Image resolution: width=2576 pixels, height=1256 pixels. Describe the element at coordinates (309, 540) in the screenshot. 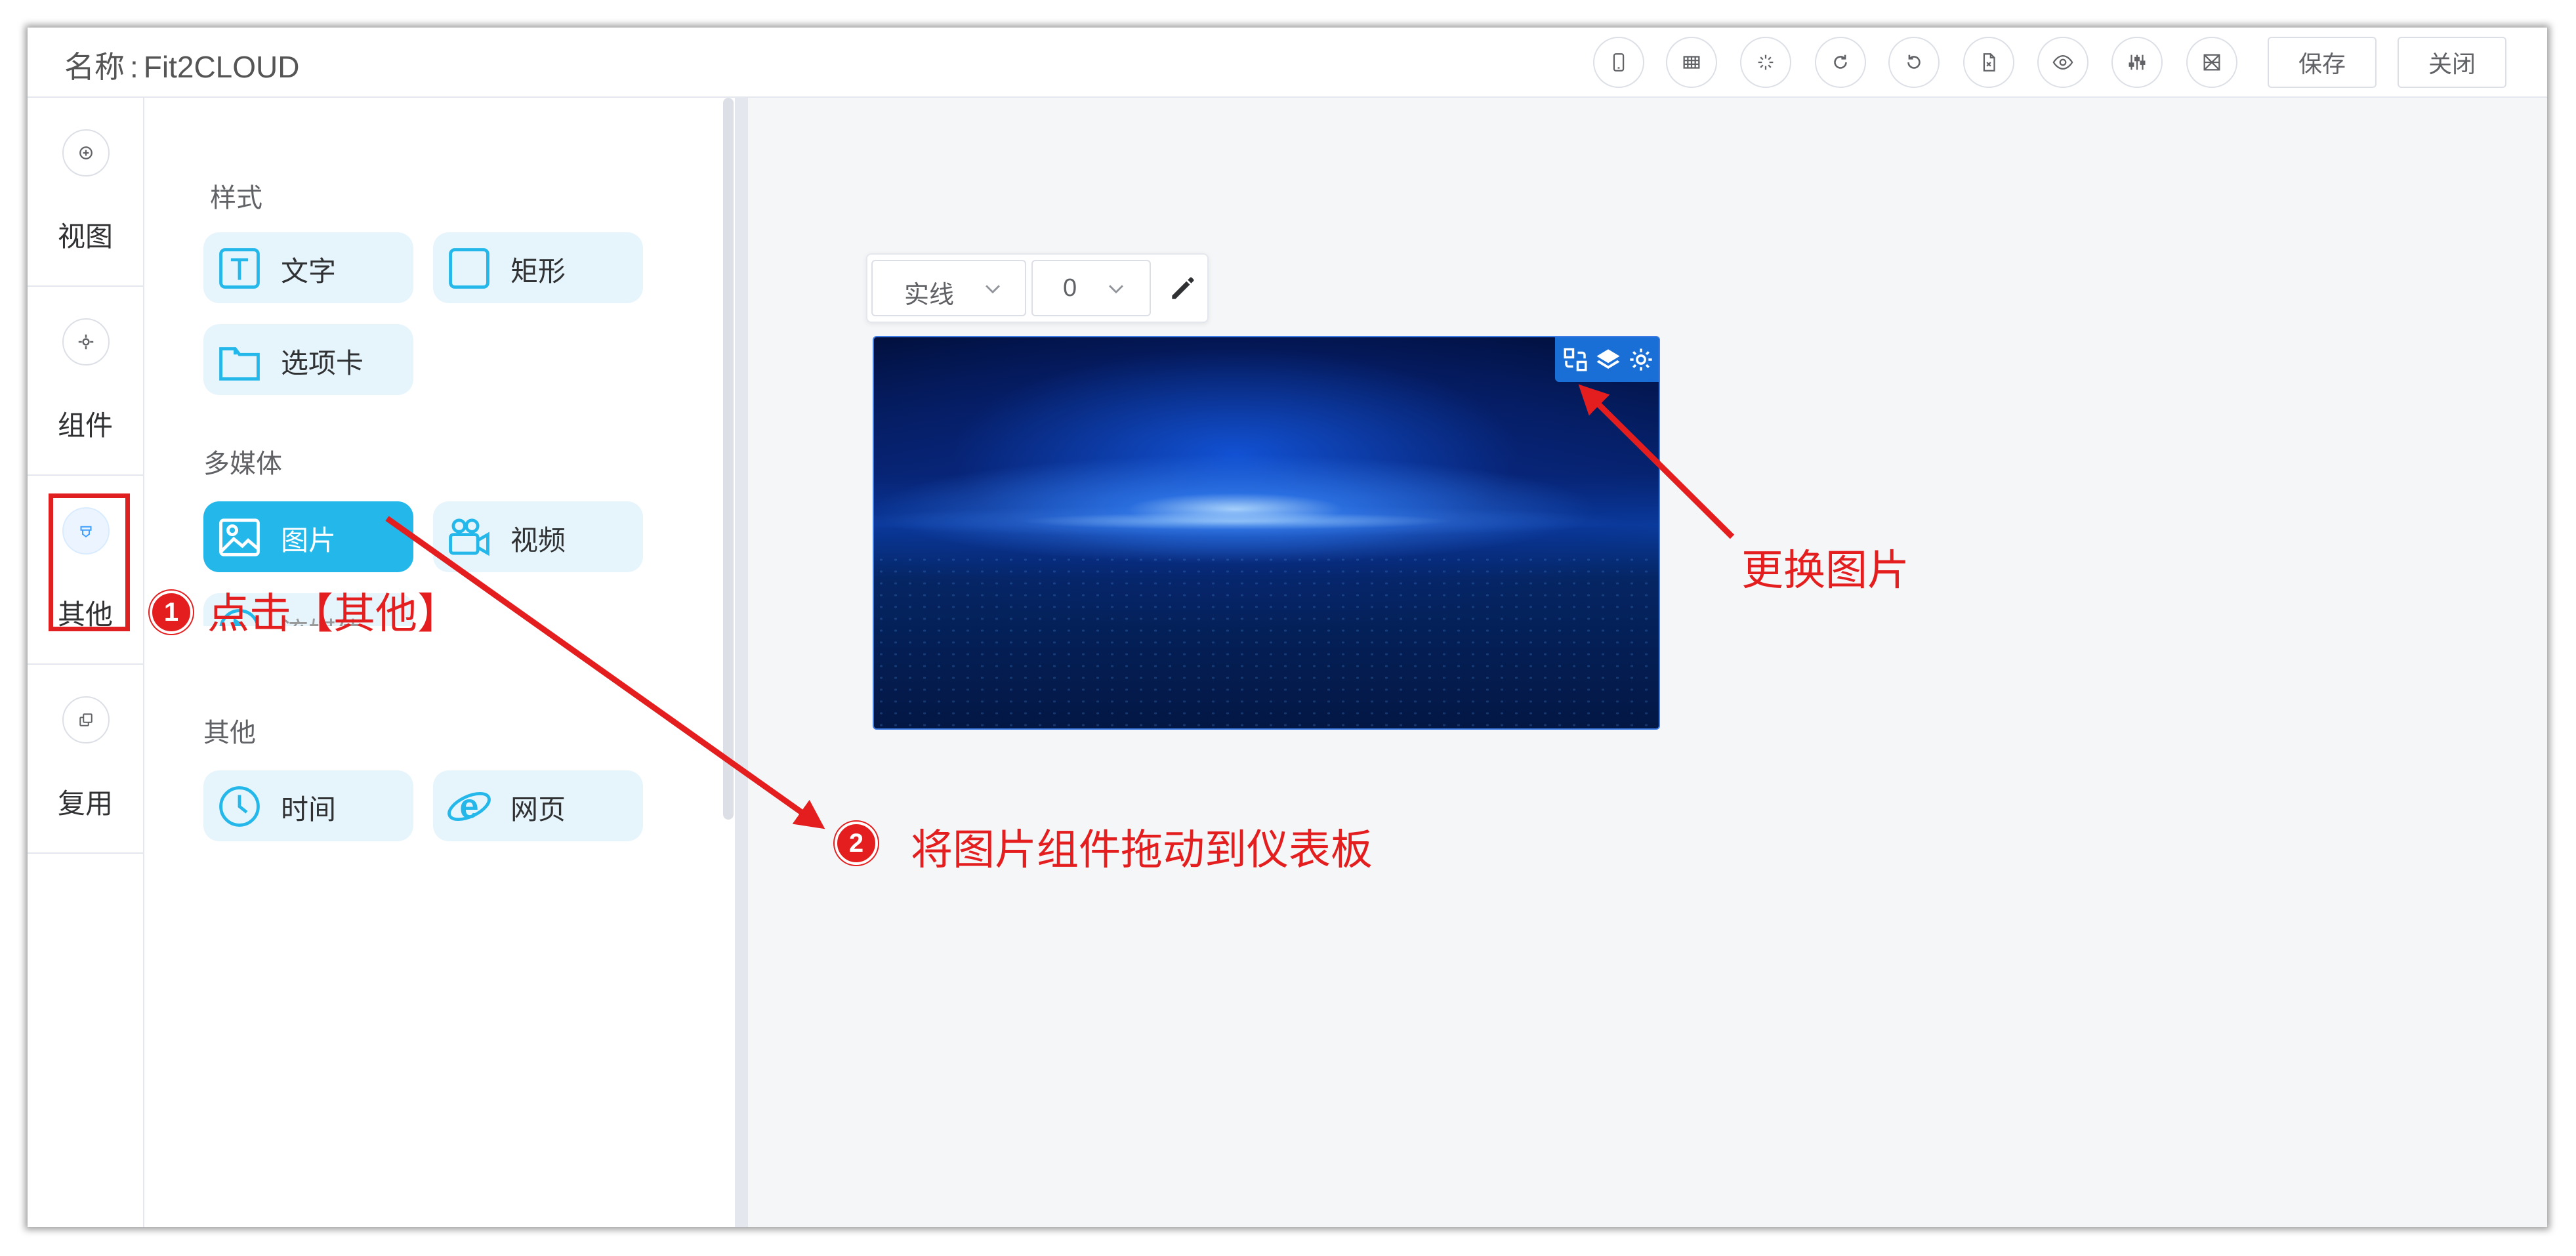

I see `component-label: 图片` at that location.